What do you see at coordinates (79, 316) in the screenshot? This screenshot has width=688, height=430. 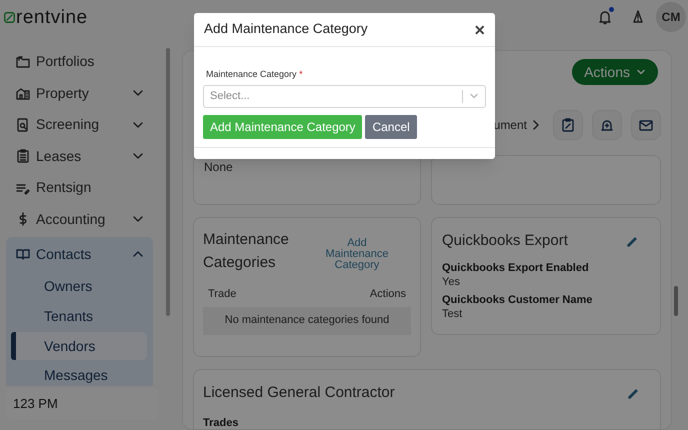 I see `nav-subitem: Tenants` at bounding box center [79, 316].